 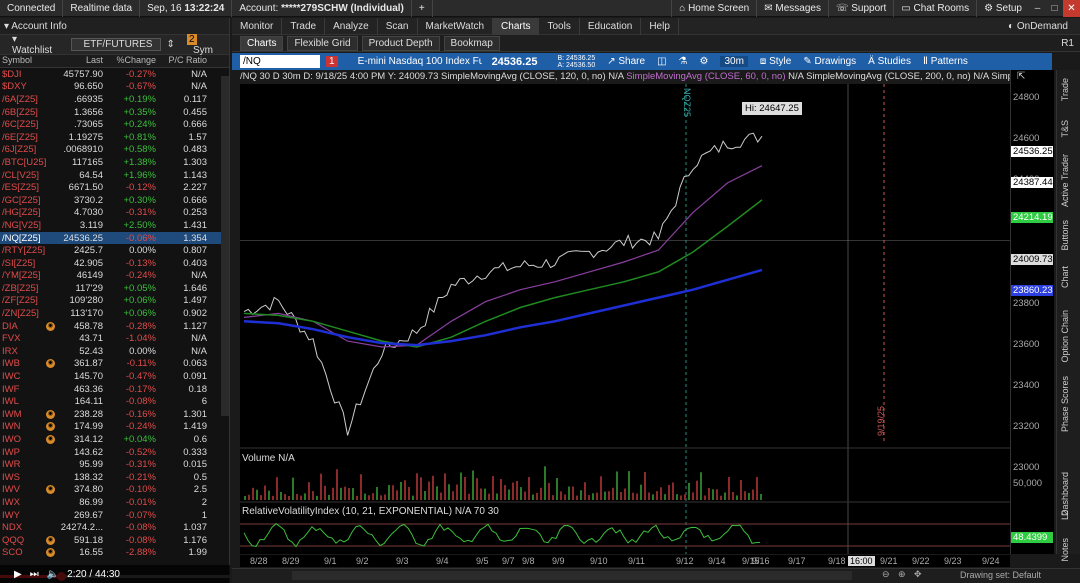 What do you see at coordinates (661, 61) in the screenshot?
I see `camera-icon: ◫` at bounding box center [661, 61].